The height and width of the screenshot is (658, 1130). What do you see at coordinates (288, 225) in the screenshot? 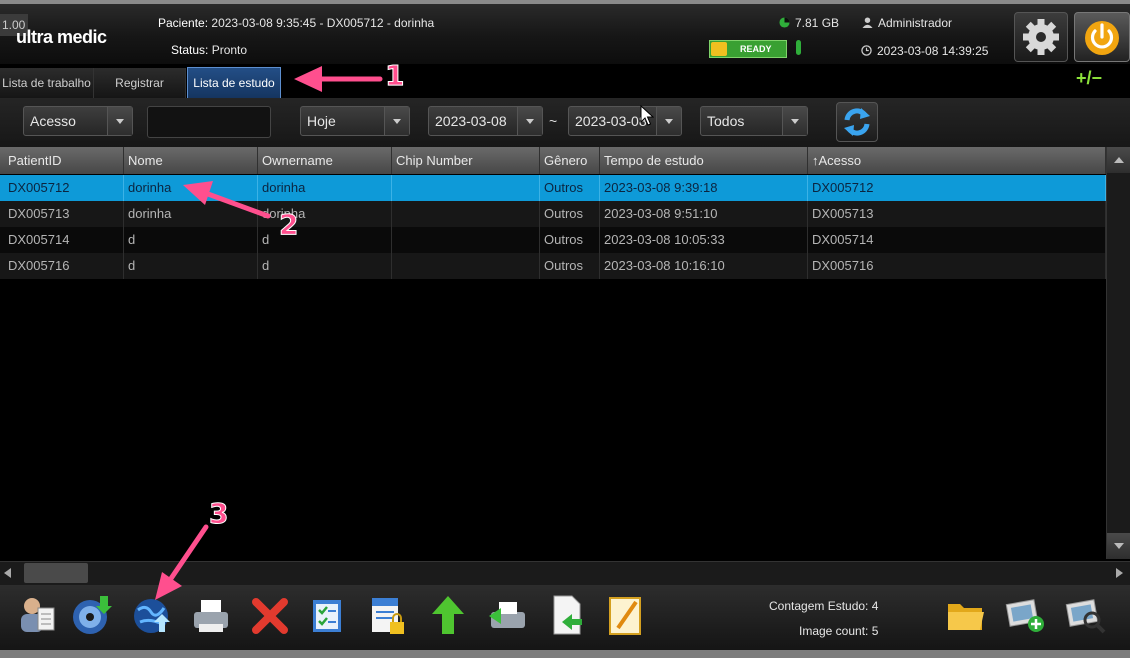
I see `annotation-number-2: 2` at bounding box center [288, 225].